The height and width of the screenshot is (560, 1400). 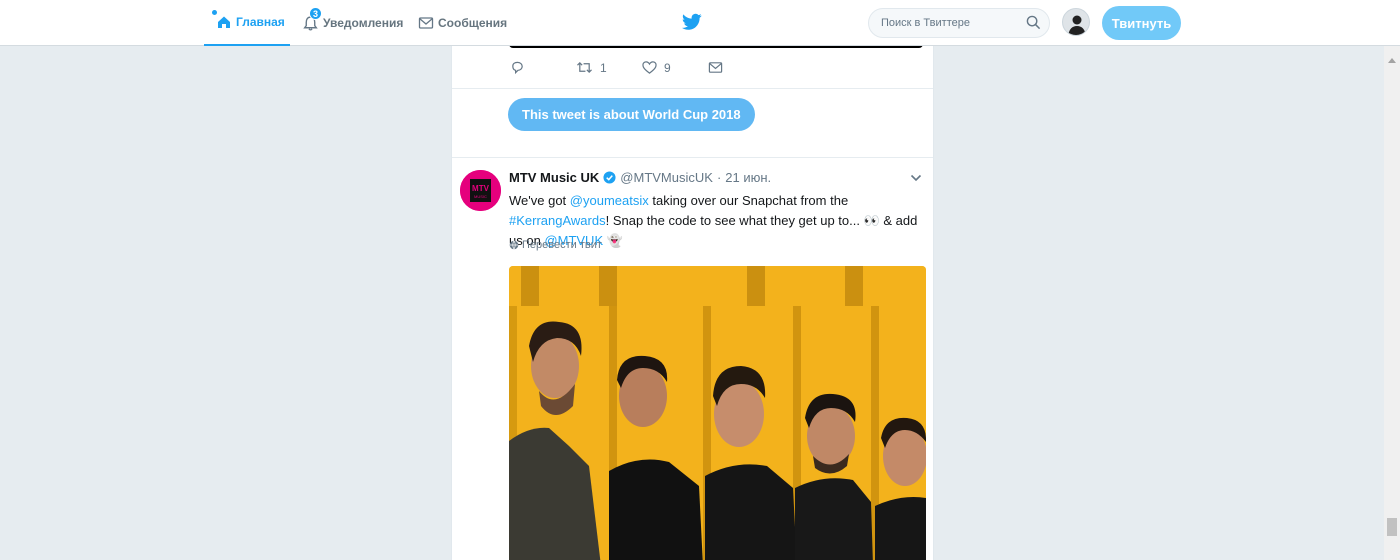 What do you see at coordinates (609, 177) in the screenshot?
I see `verified-badge-icon` at bounding box center [609, 177].